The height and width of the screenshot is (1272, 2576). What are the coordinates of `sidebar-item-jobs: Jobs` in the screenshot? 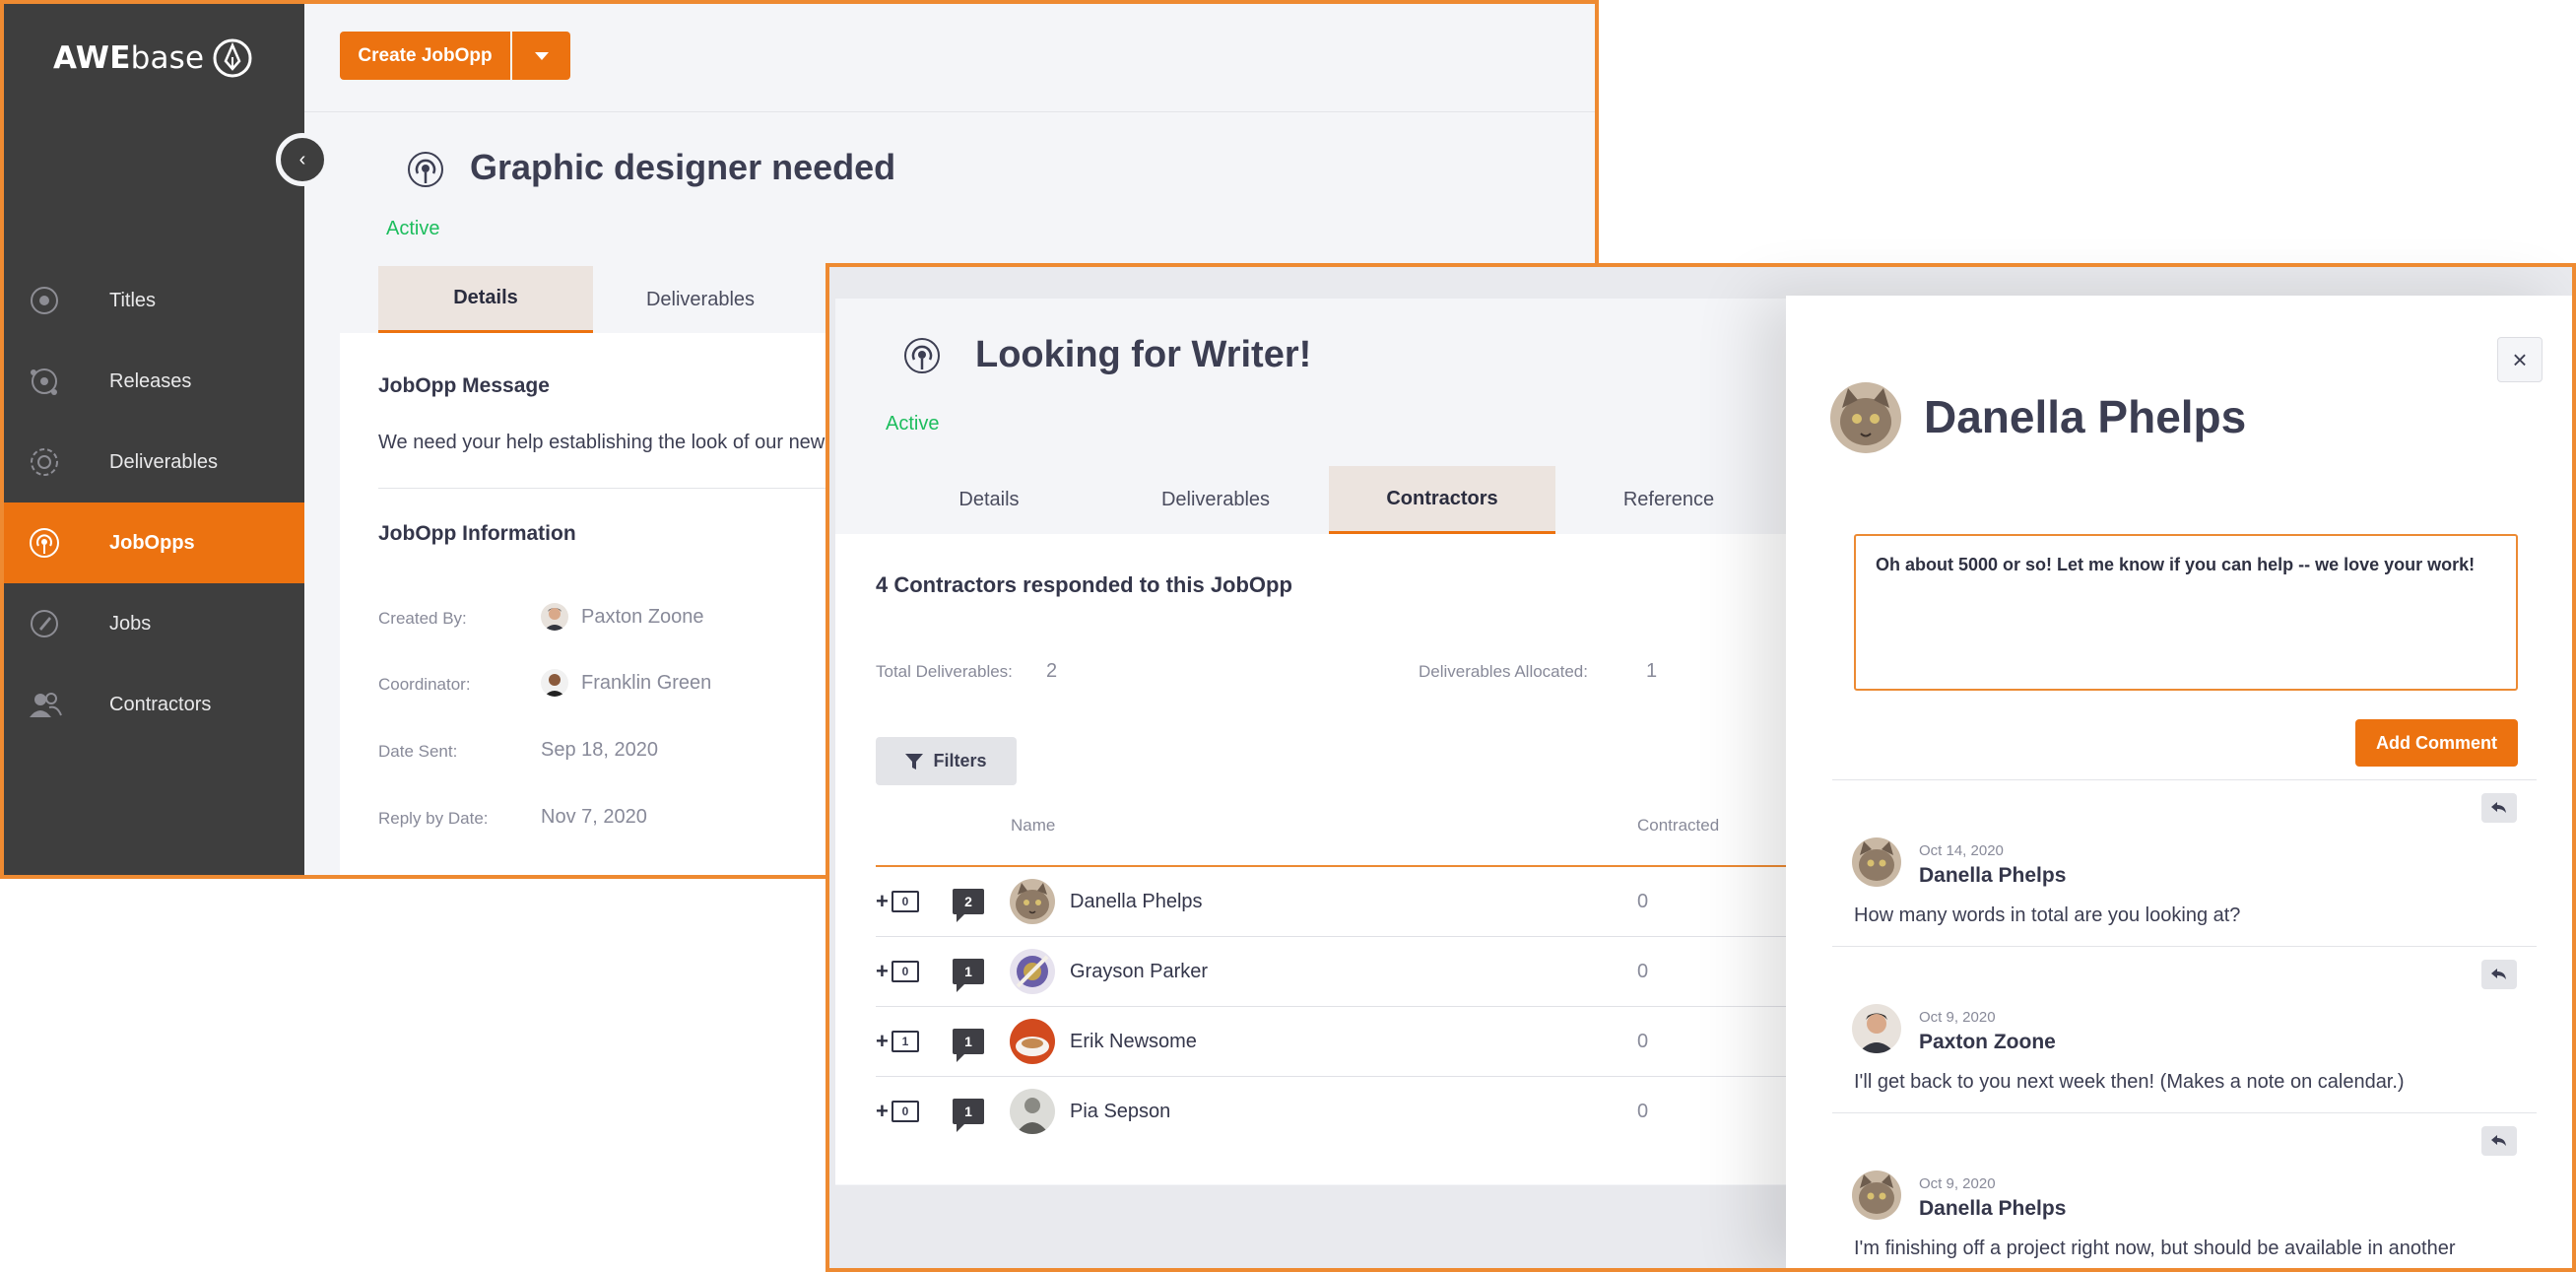 It's located at (154, 623).